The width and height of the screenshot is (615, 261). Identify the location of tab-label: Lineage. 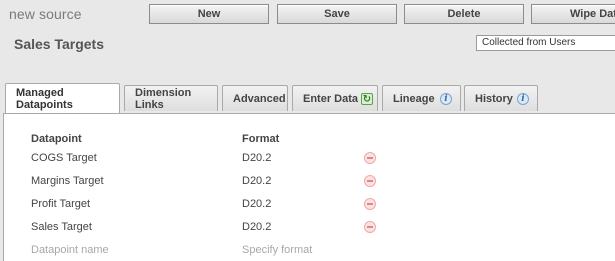
(414, 98).